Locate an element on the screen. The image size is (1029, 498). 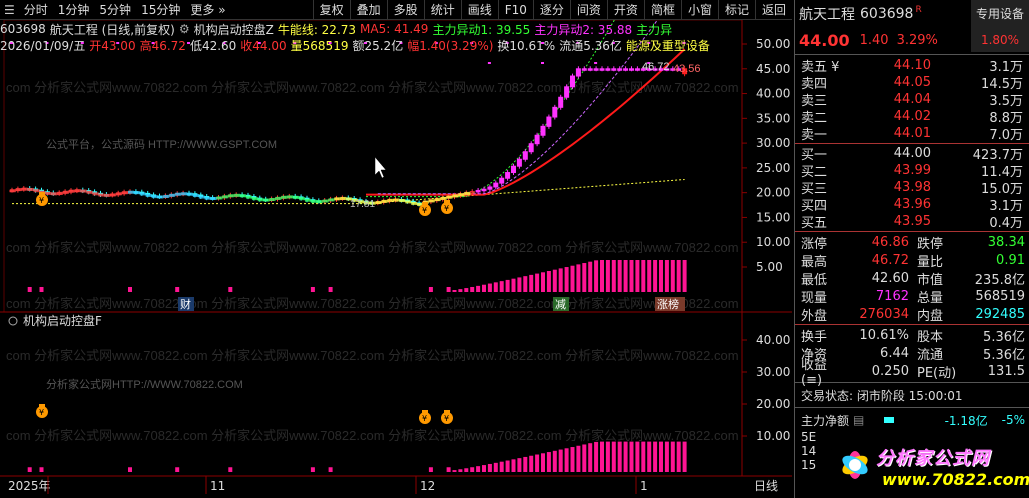
tool-kaizi-button: 开资 is located at coordinates (625, 10).